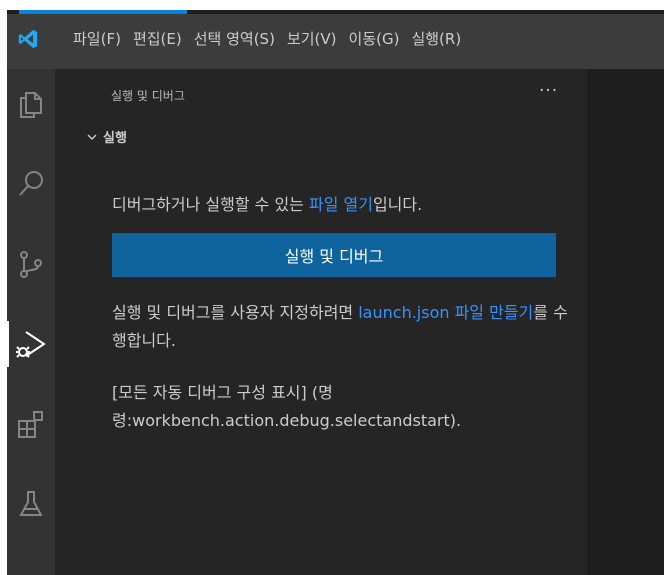 The image size is (664, 575). I want to click on source-control-icon, so click(31, 264).